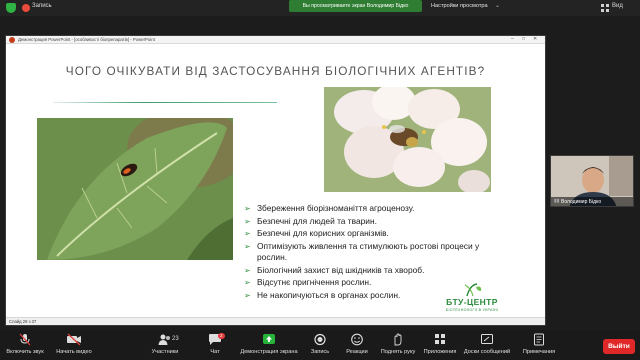  What do you see at coordinates (336, 208) in the screenshot?
I see `bullet-text: Збереження біорізноманіття агроценозу.` at bounding box center [336, 208].